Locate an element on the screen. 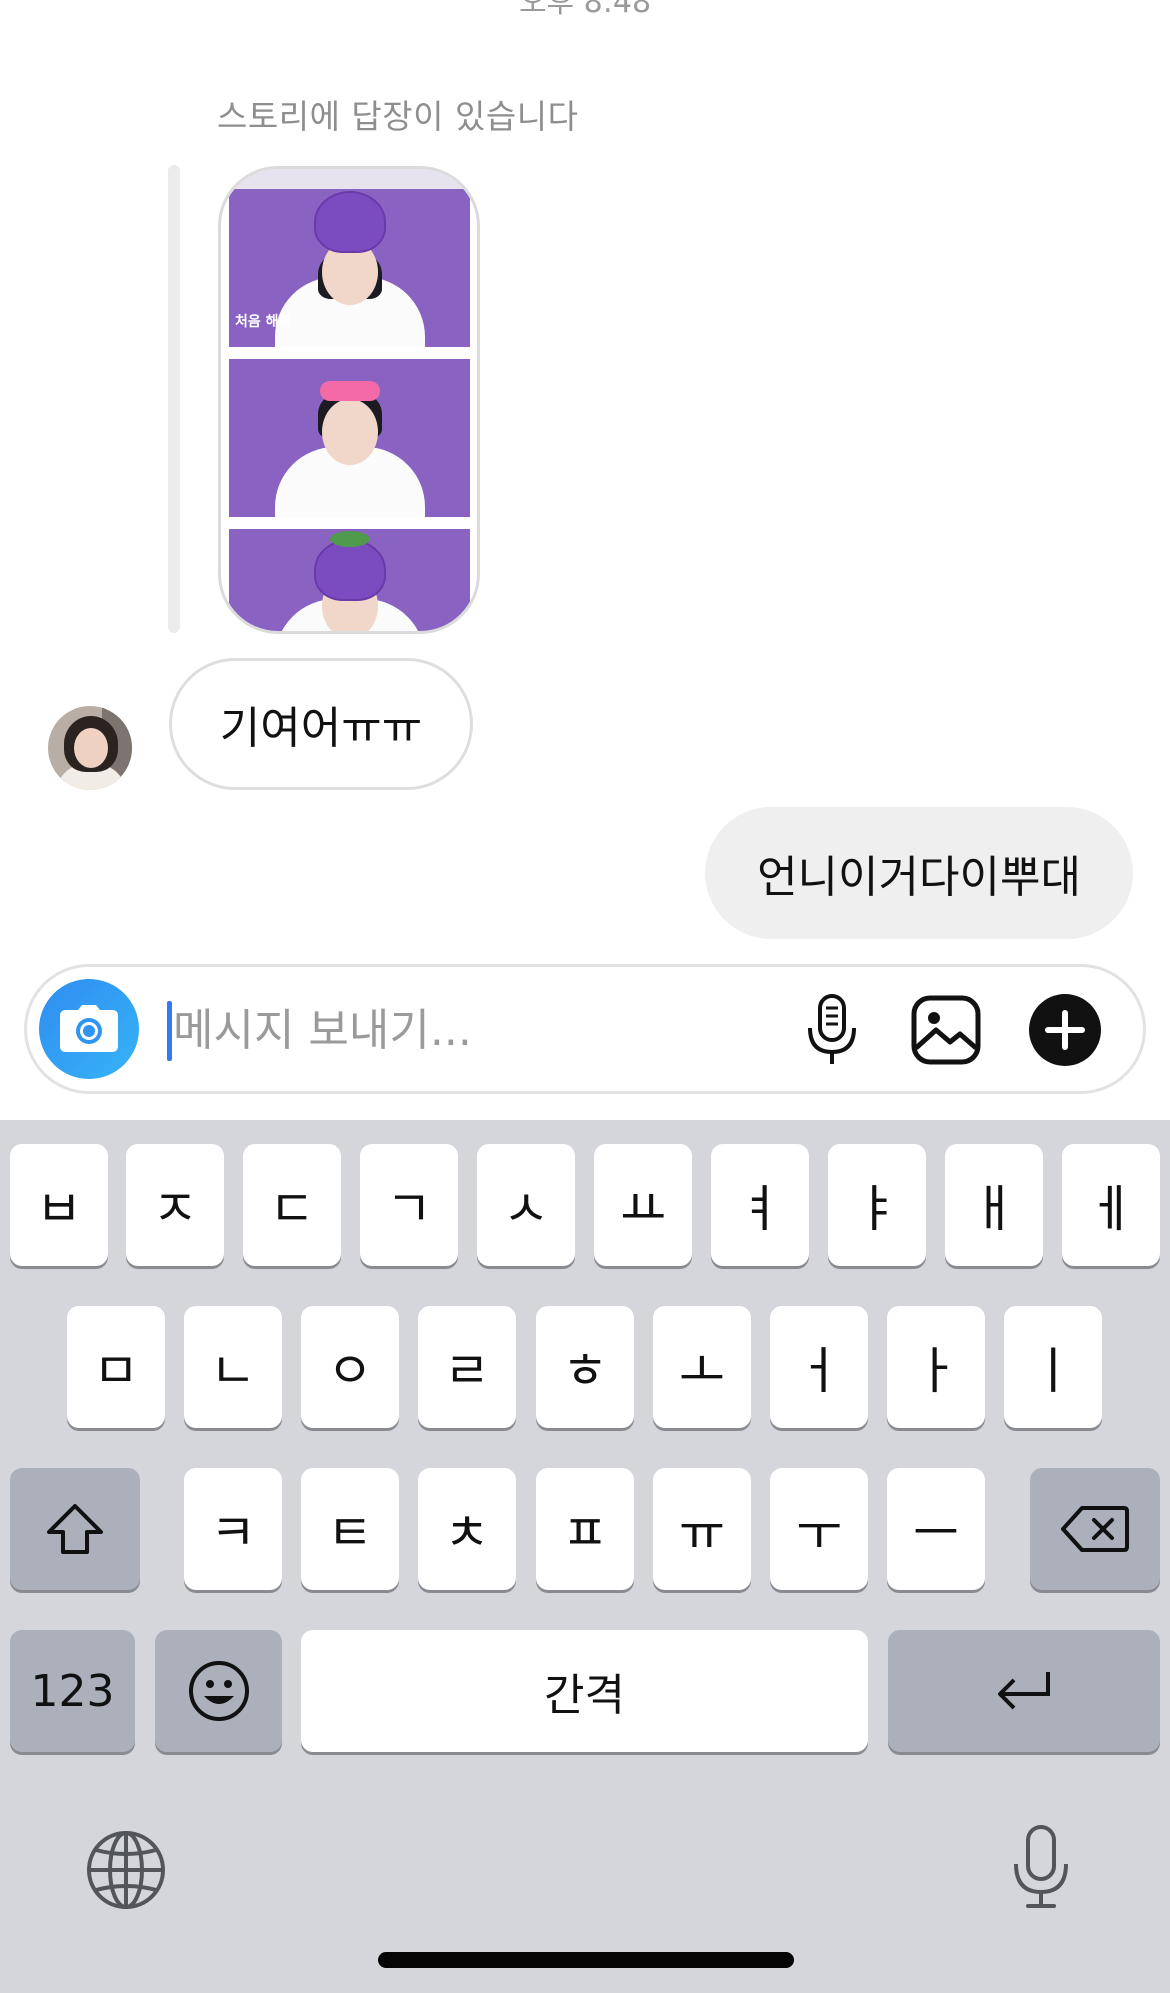 Image resolution: width=1170 pixels, height=1993 pixels. camera-icon is located at coordinates (89, 1028).